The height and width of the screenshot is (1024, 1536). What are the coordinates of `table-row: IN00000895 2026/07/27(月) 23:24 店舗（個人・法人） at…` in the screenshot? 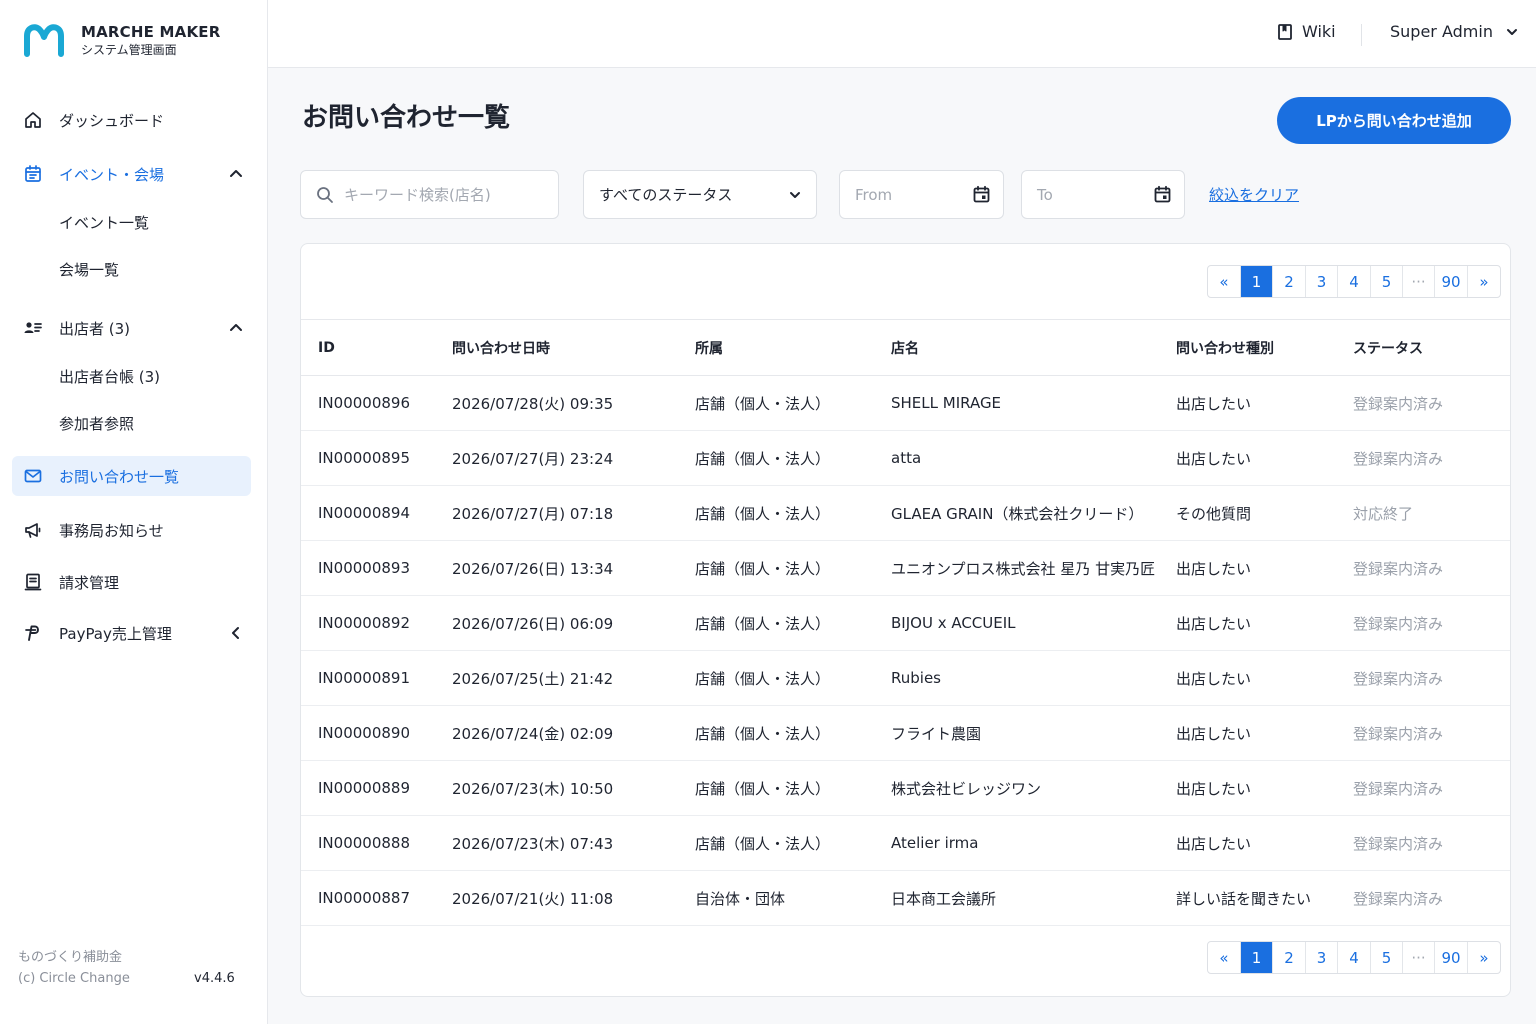 It's located at (905, 458).